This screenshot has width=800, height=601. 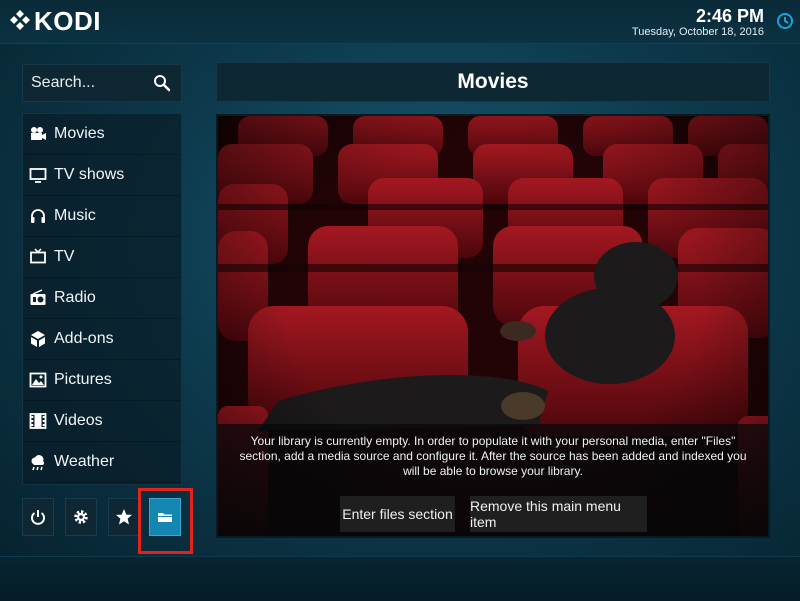 I want to click on menu-item-pictures: Pictures, so click(x=102, y=380).